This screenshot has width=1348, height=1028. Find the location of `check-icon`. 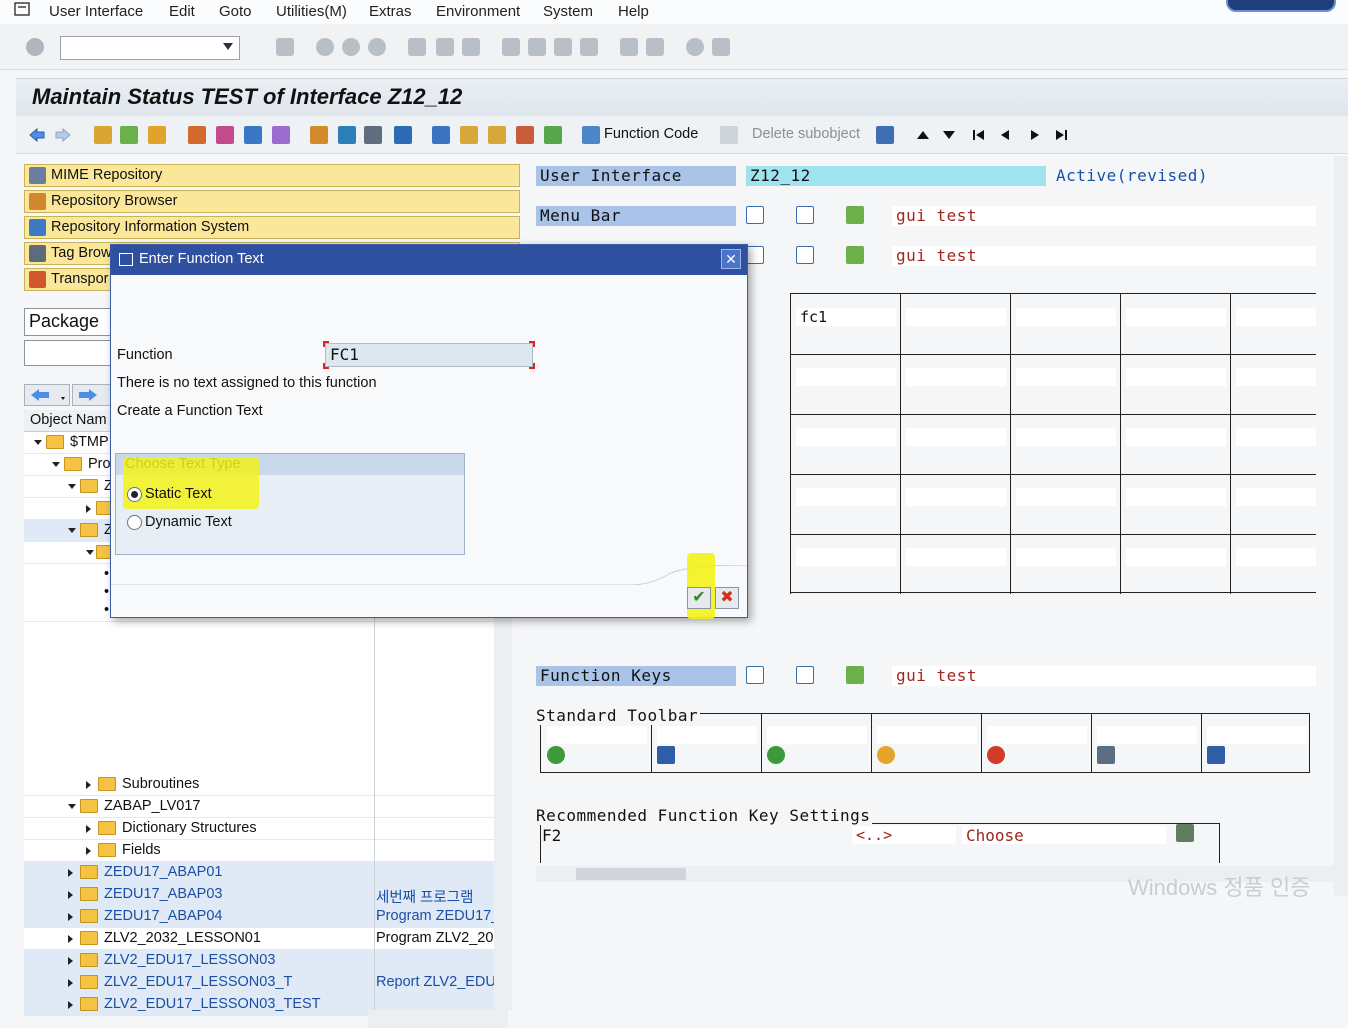

check-icon is located at coordinates (197, 135).